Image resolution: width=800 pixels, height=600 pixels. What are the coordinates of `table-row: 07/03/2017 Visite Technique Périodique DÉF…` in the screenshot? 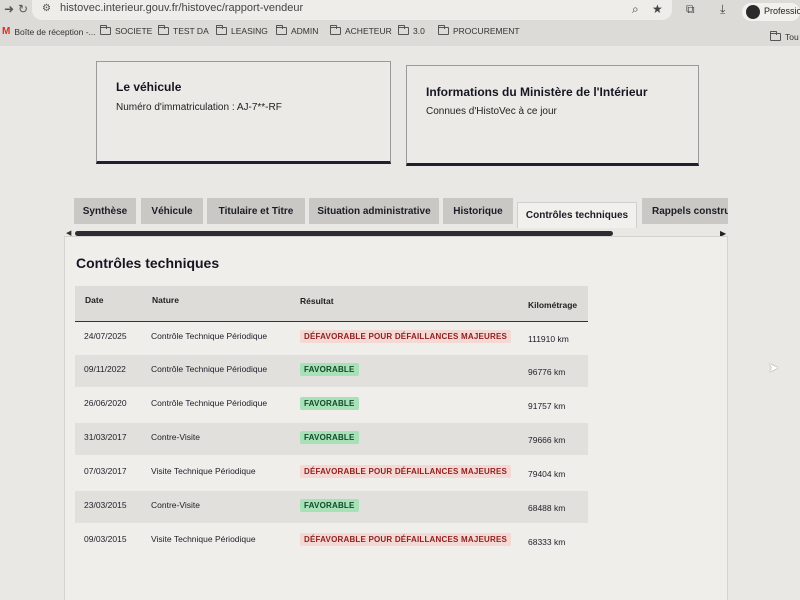 It's located at (331, 473).